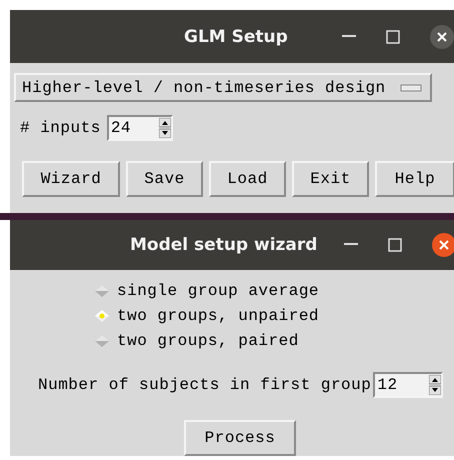 The height and width of the screenshot is (460, 454). I want to click on window-title: GLM Setup, so click(236, 36).